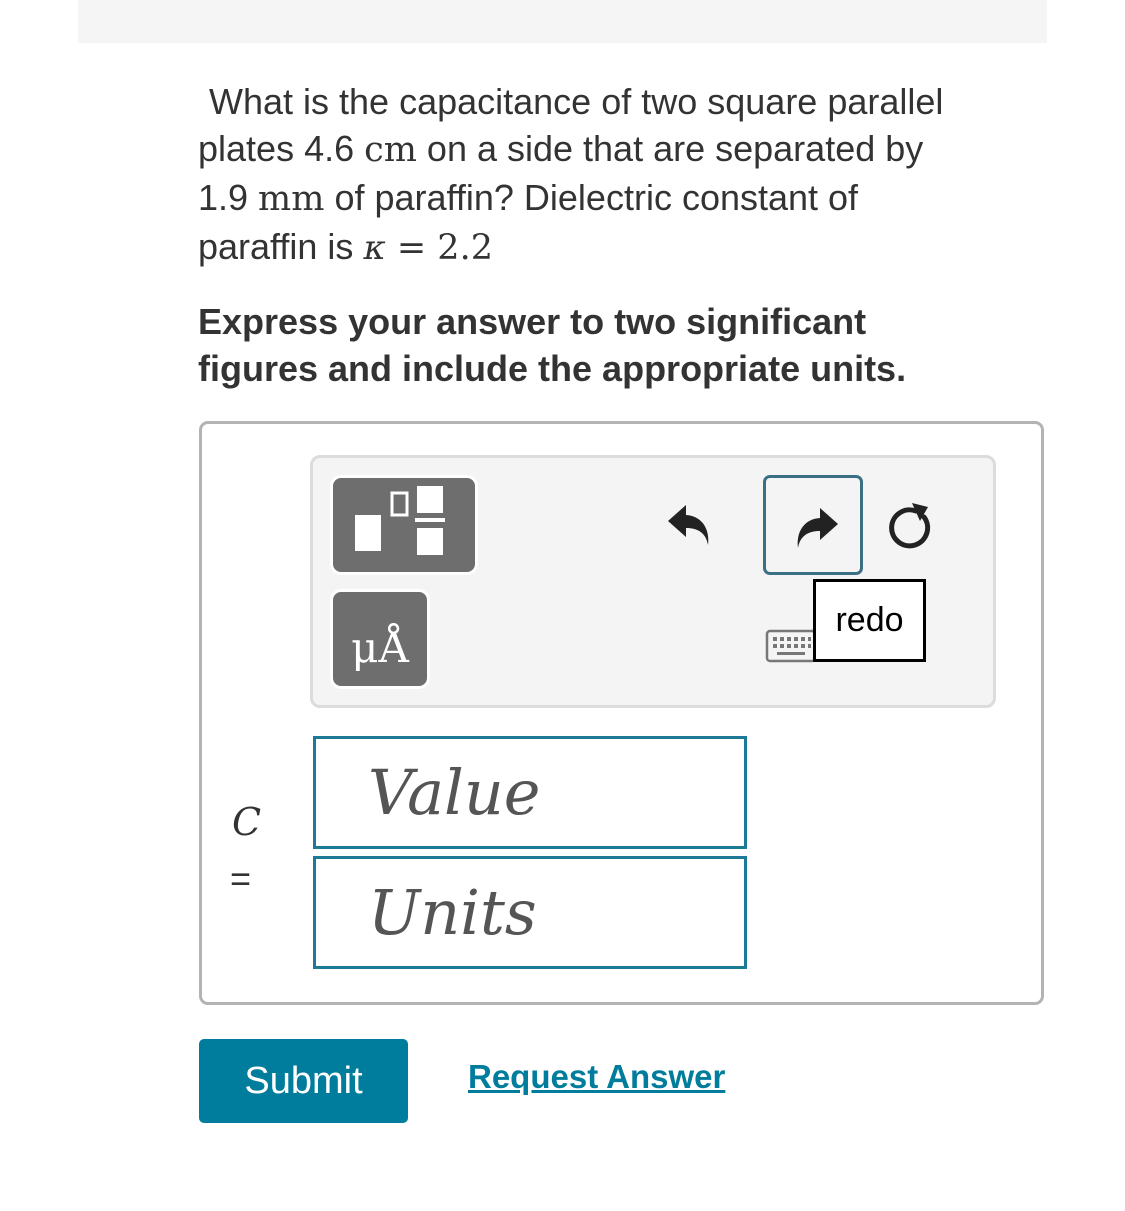 Image resolution: width=1125 pixels, height=1211 pixels. I want to click on unit-cm: cm, so click(390, 150).